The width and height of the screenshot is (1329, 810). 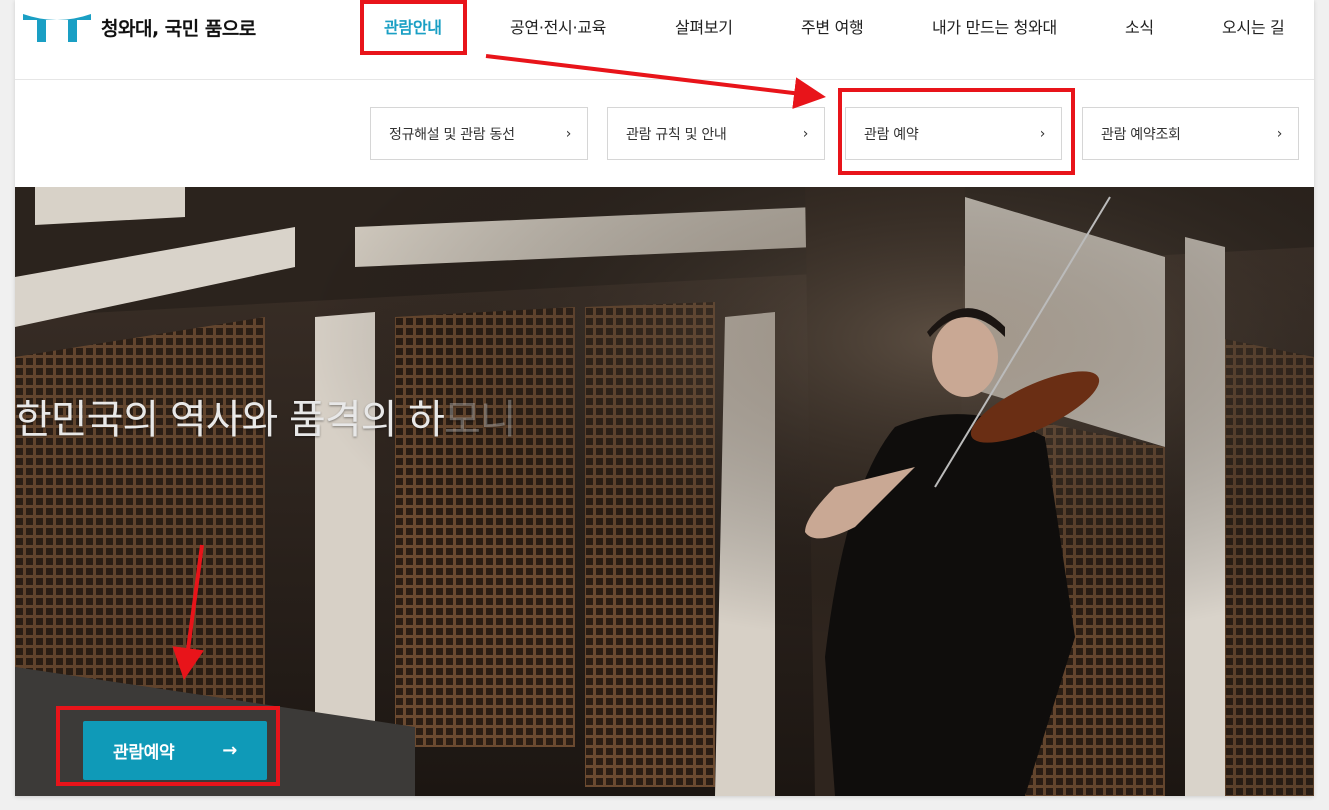 What do you see at coordinates (832, 26) in the screenshot?
I see `nav-nearby-travel: 주변 여행` at bounding box center [832, 26].